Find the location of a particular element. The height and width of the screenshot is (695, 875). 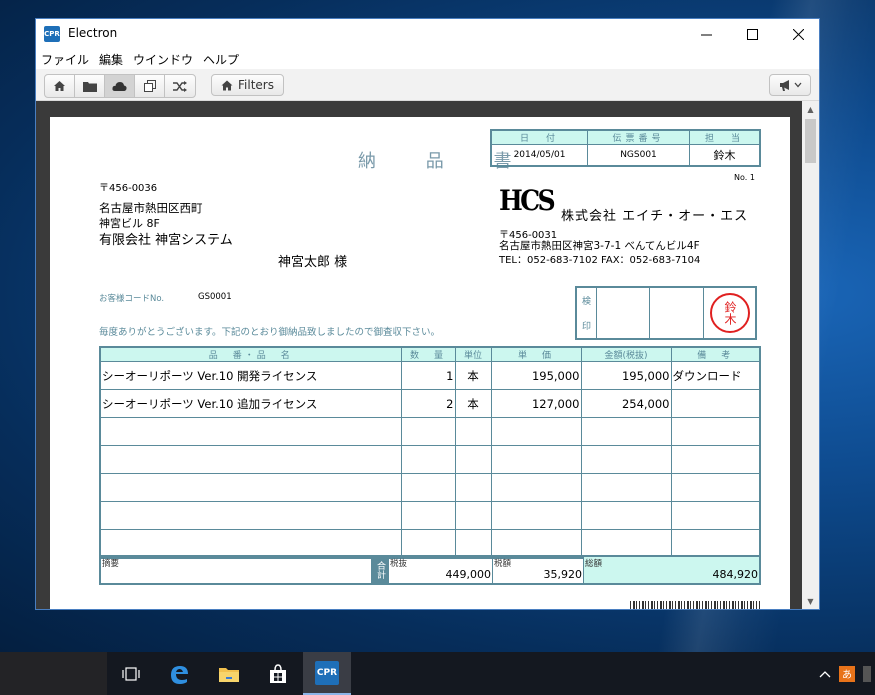

barcode is located at coordinates (695, 605).